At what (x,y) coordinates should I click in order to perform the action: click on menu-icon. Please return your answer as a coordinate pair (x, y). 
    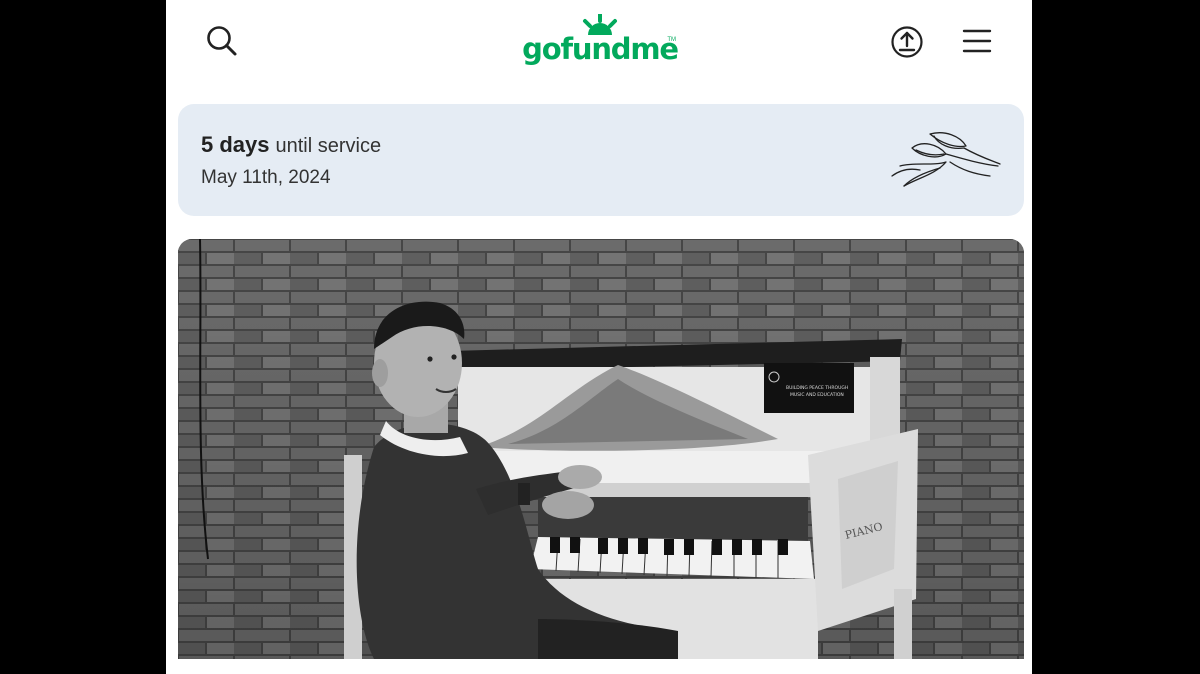
    Looking at the image, I should click on (977, 41).